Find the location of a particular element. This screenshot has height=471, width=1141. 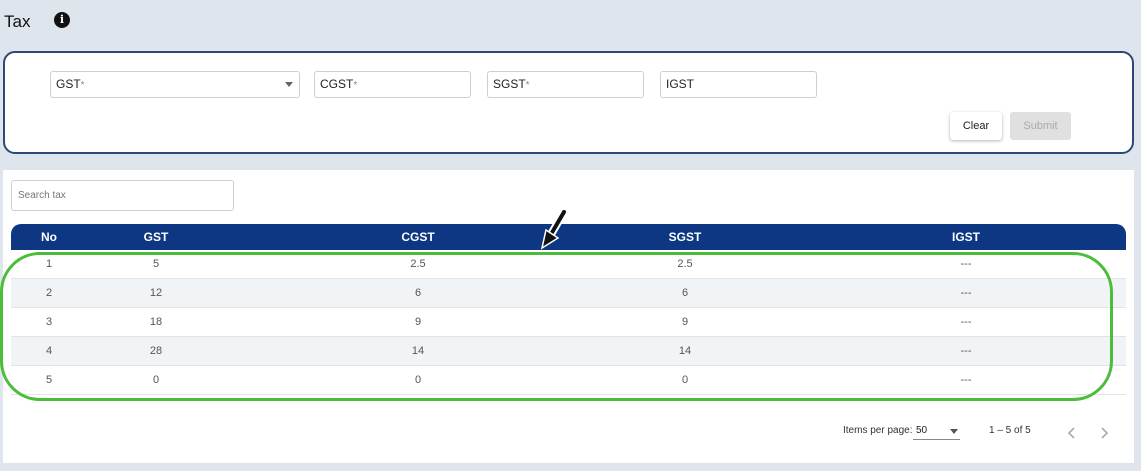

cell-sgst: 14 is located at coordinates (685, 351).